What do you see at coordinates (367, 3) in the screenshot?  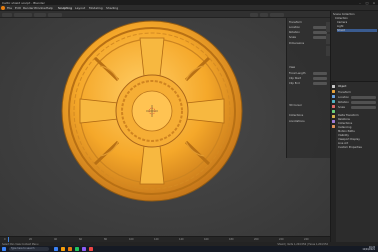 I see `maximize-button: □` at bounding box center [367, 3].